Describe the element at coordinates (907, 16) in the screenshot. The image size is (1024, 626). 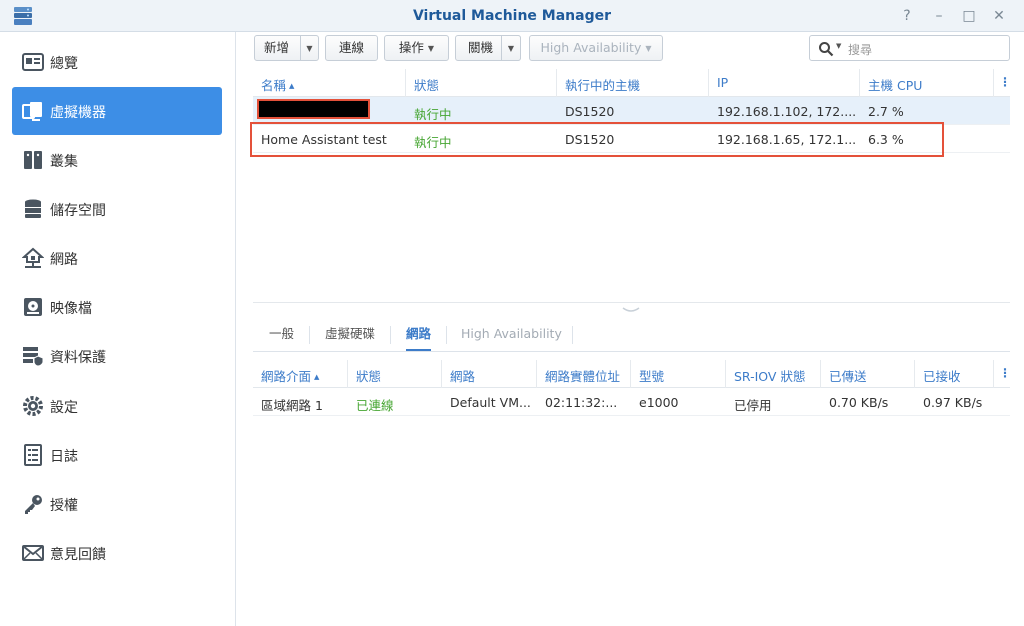
I see `help-icon: ?` at that location.